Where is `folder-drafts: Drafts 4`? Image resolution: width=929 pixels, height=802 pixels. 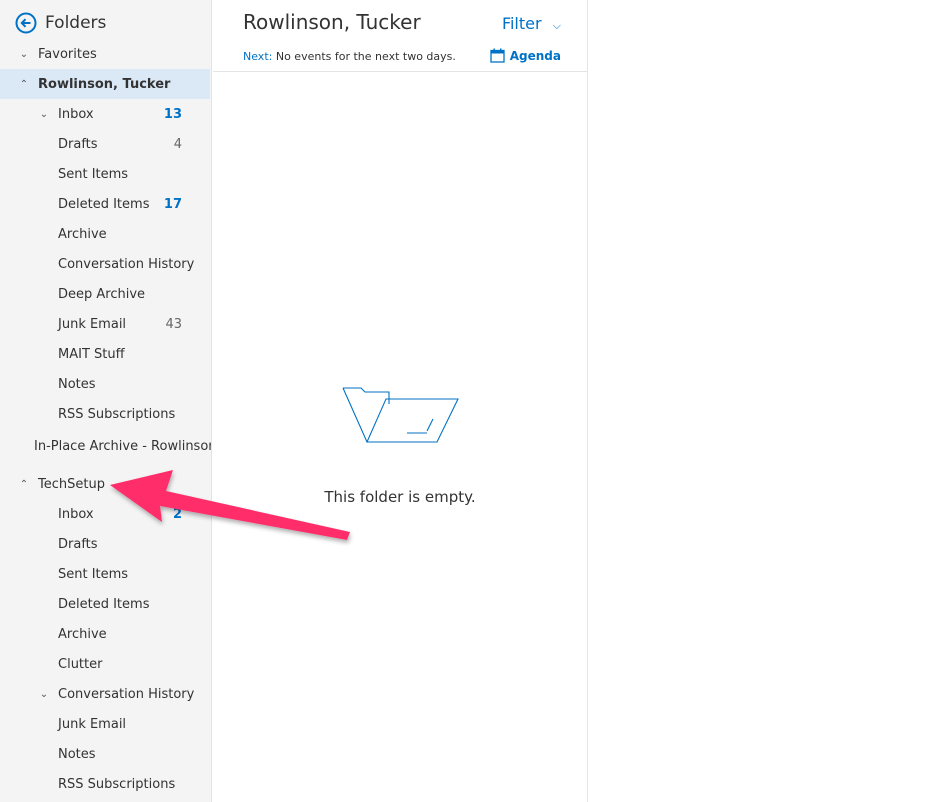
folder-drafts: Drafts 4 is located at coordinates (105, 144).